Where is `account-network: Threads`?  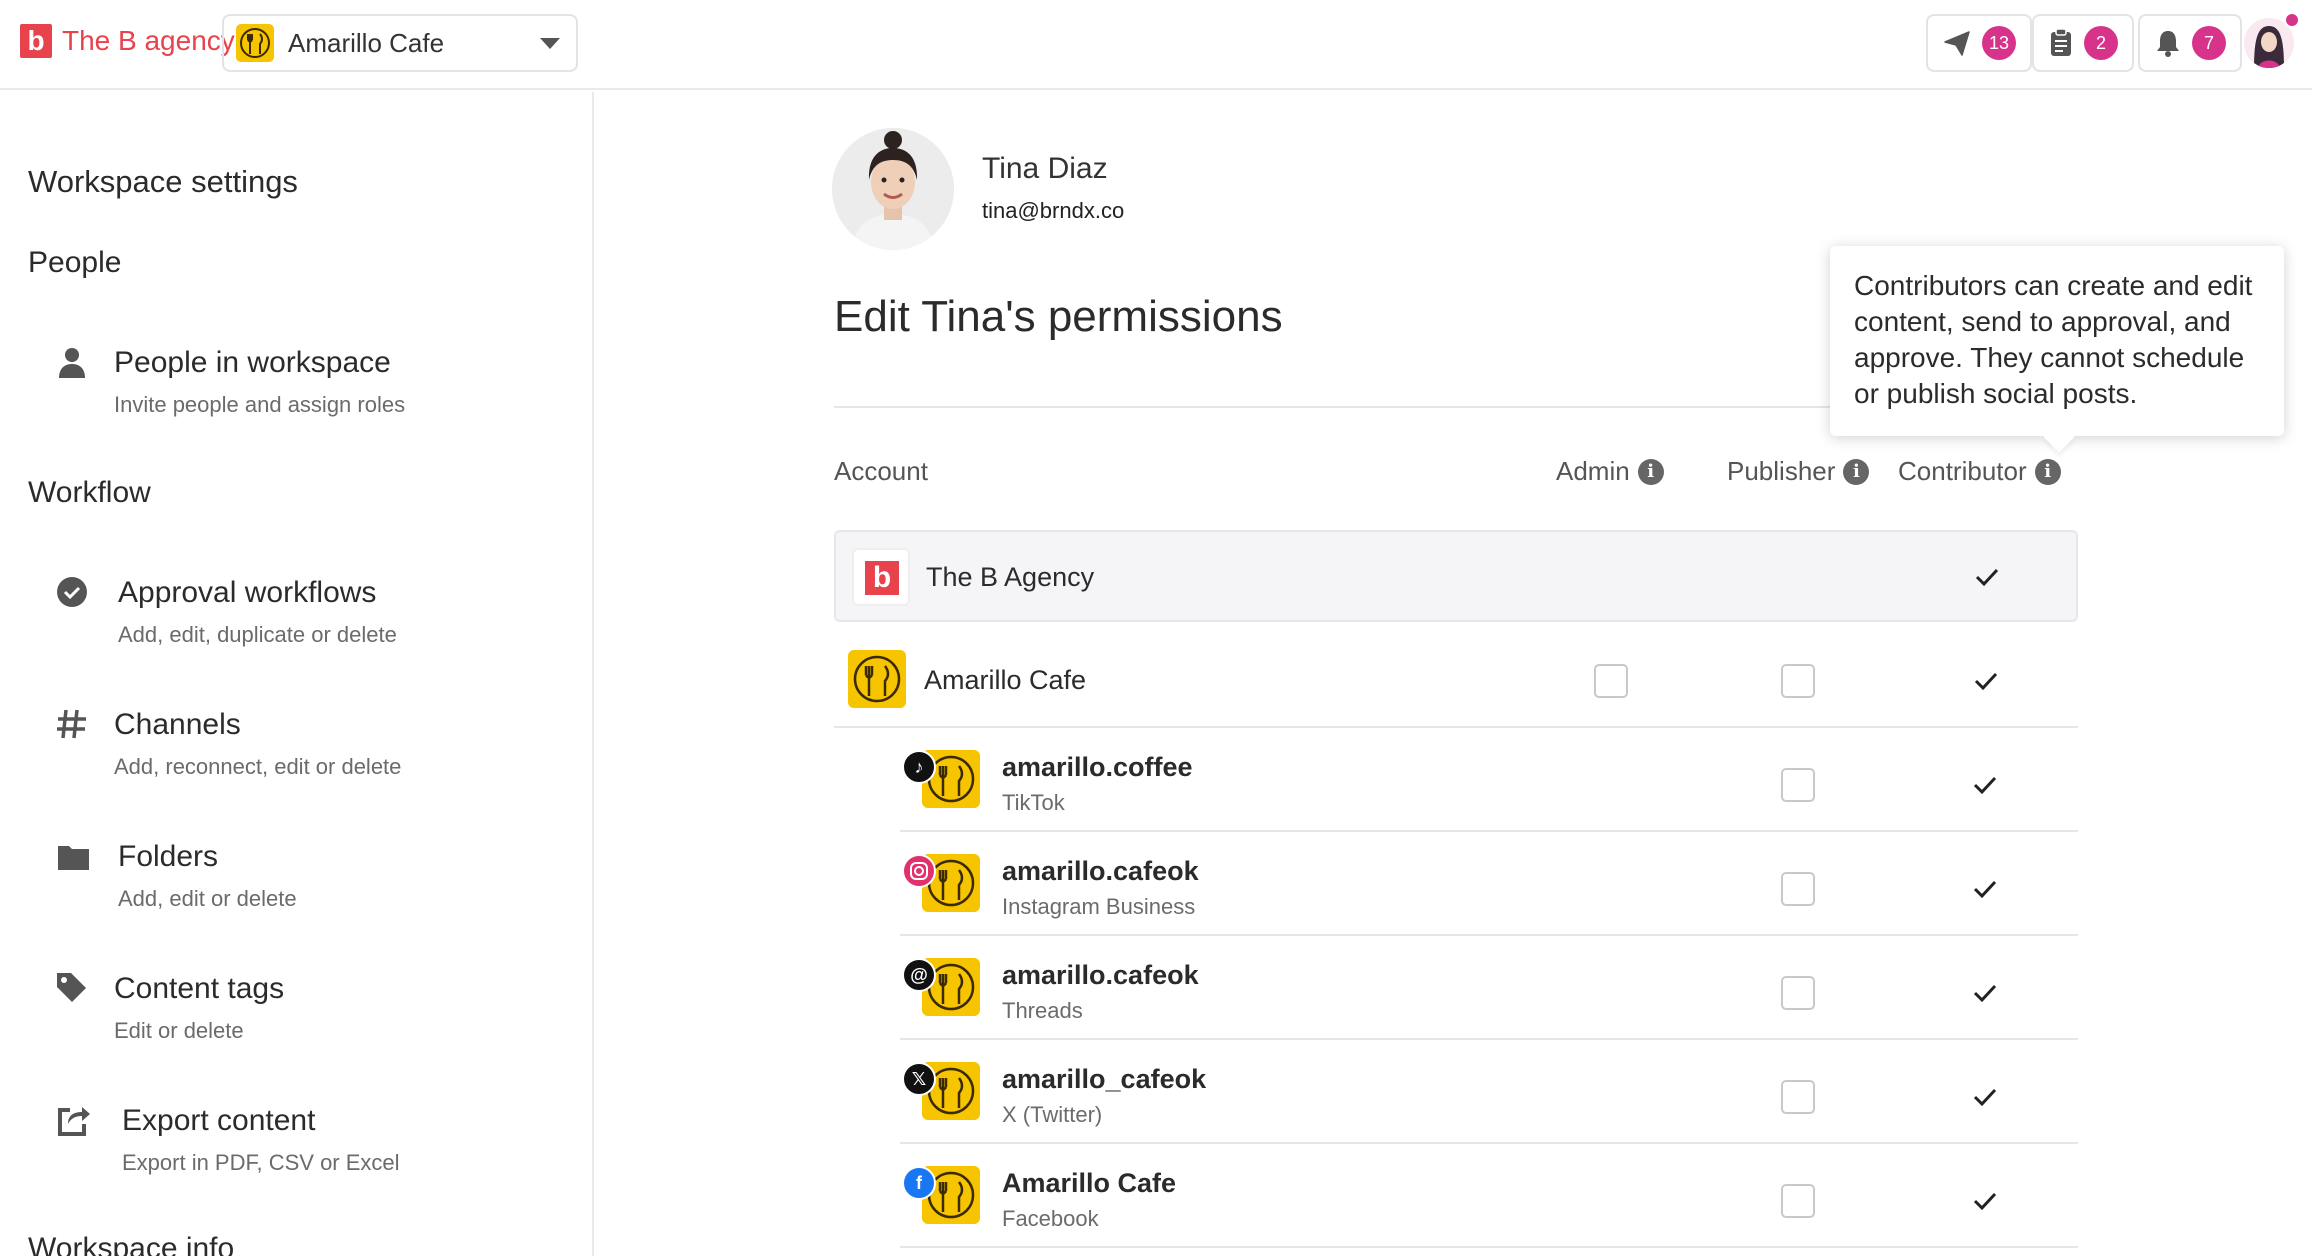
account-network: Threads is located at coordinates (1042, 1010).